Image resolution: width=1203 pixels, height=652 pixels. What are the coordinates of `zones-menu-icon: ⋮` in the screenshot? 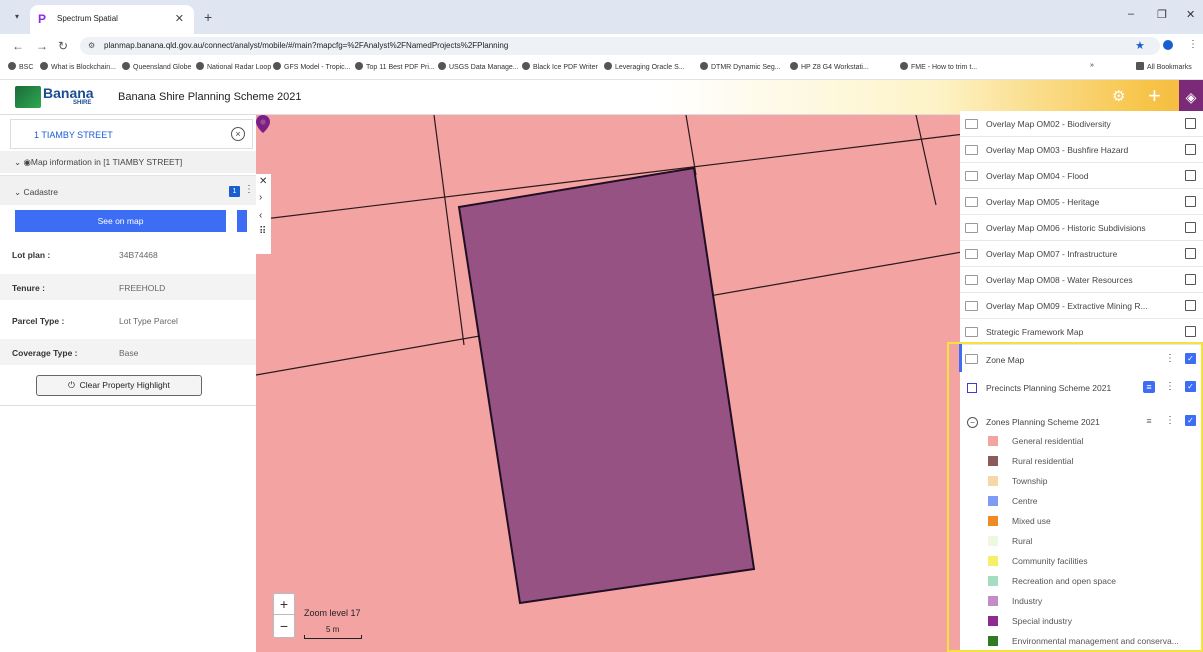 It's located at (1170, 420).